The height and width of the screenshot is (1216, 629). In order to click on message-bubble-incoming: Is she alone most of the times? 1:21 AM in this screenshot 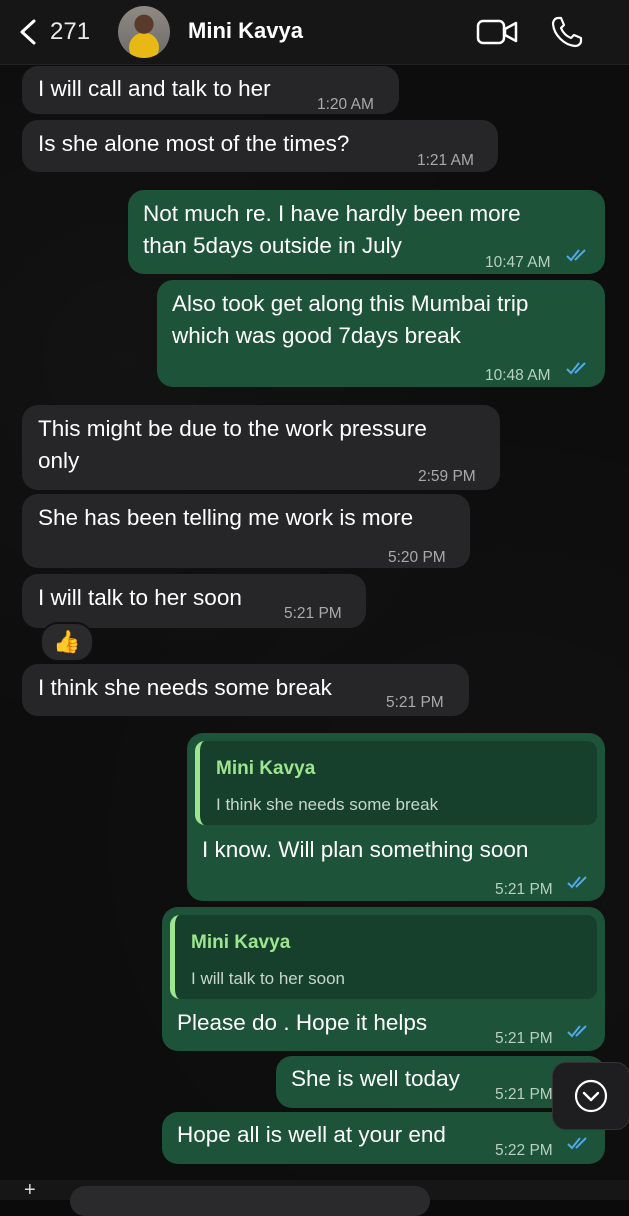, I will do `click(260, 146)`.